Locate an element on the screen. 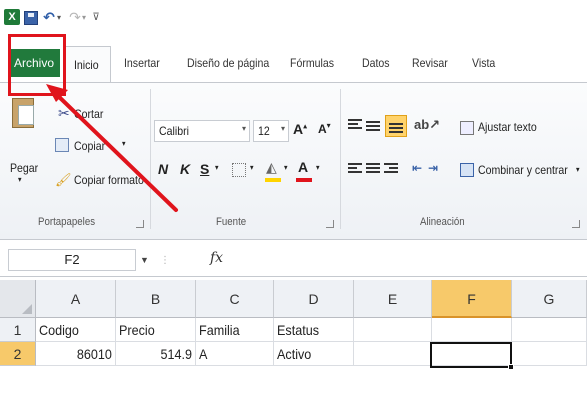 This screenshot has width=587, height=394. tab-home: Inicio is located at coordinates (87, 64).